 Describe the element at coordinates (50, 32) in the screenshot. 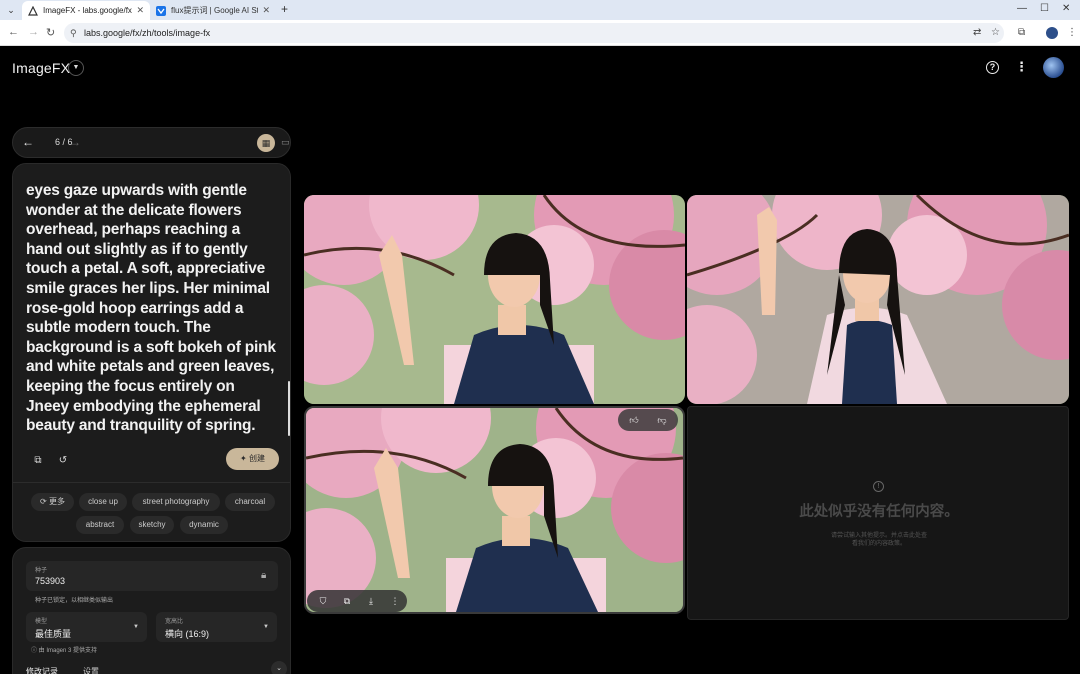

I see `reload-icon: ↻` at that location.